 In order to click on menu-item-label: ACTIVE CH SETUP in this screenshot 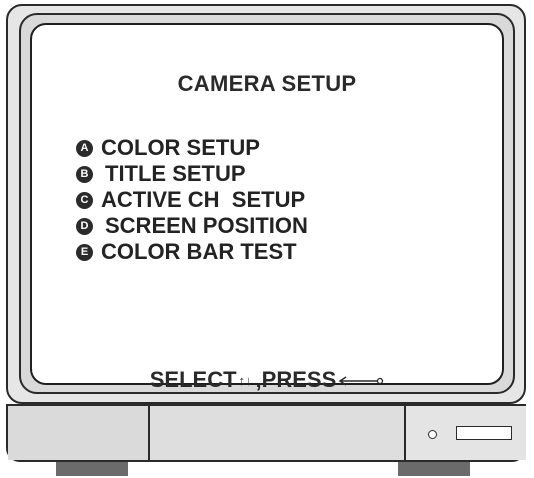, I will do `click(203, 199)`.